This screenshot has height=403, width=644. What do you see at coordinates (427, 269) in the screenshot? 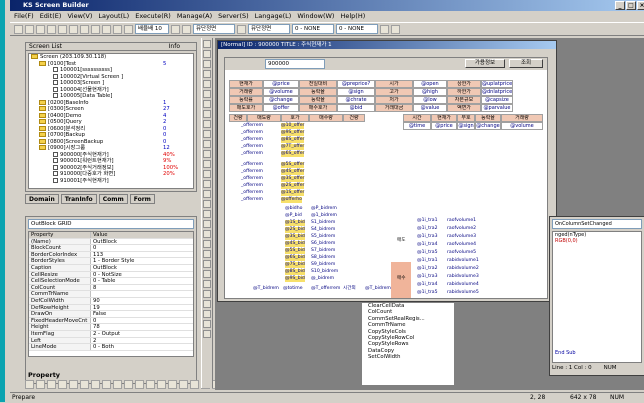
I see `buy-trade: @1i_tra2` at bounding box center [427, 269].